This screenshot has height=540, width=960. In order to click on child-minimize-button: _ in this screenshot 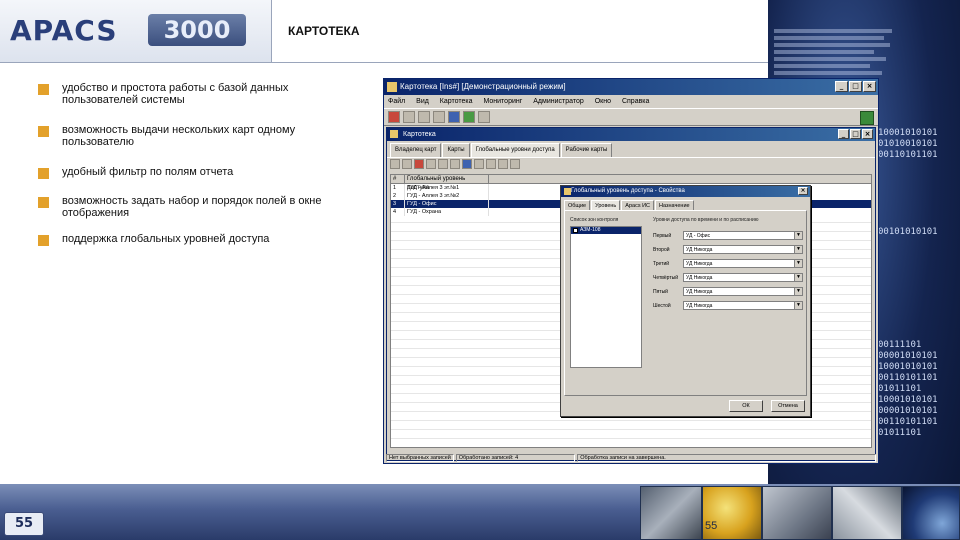, I will do `click(843, 134)`.